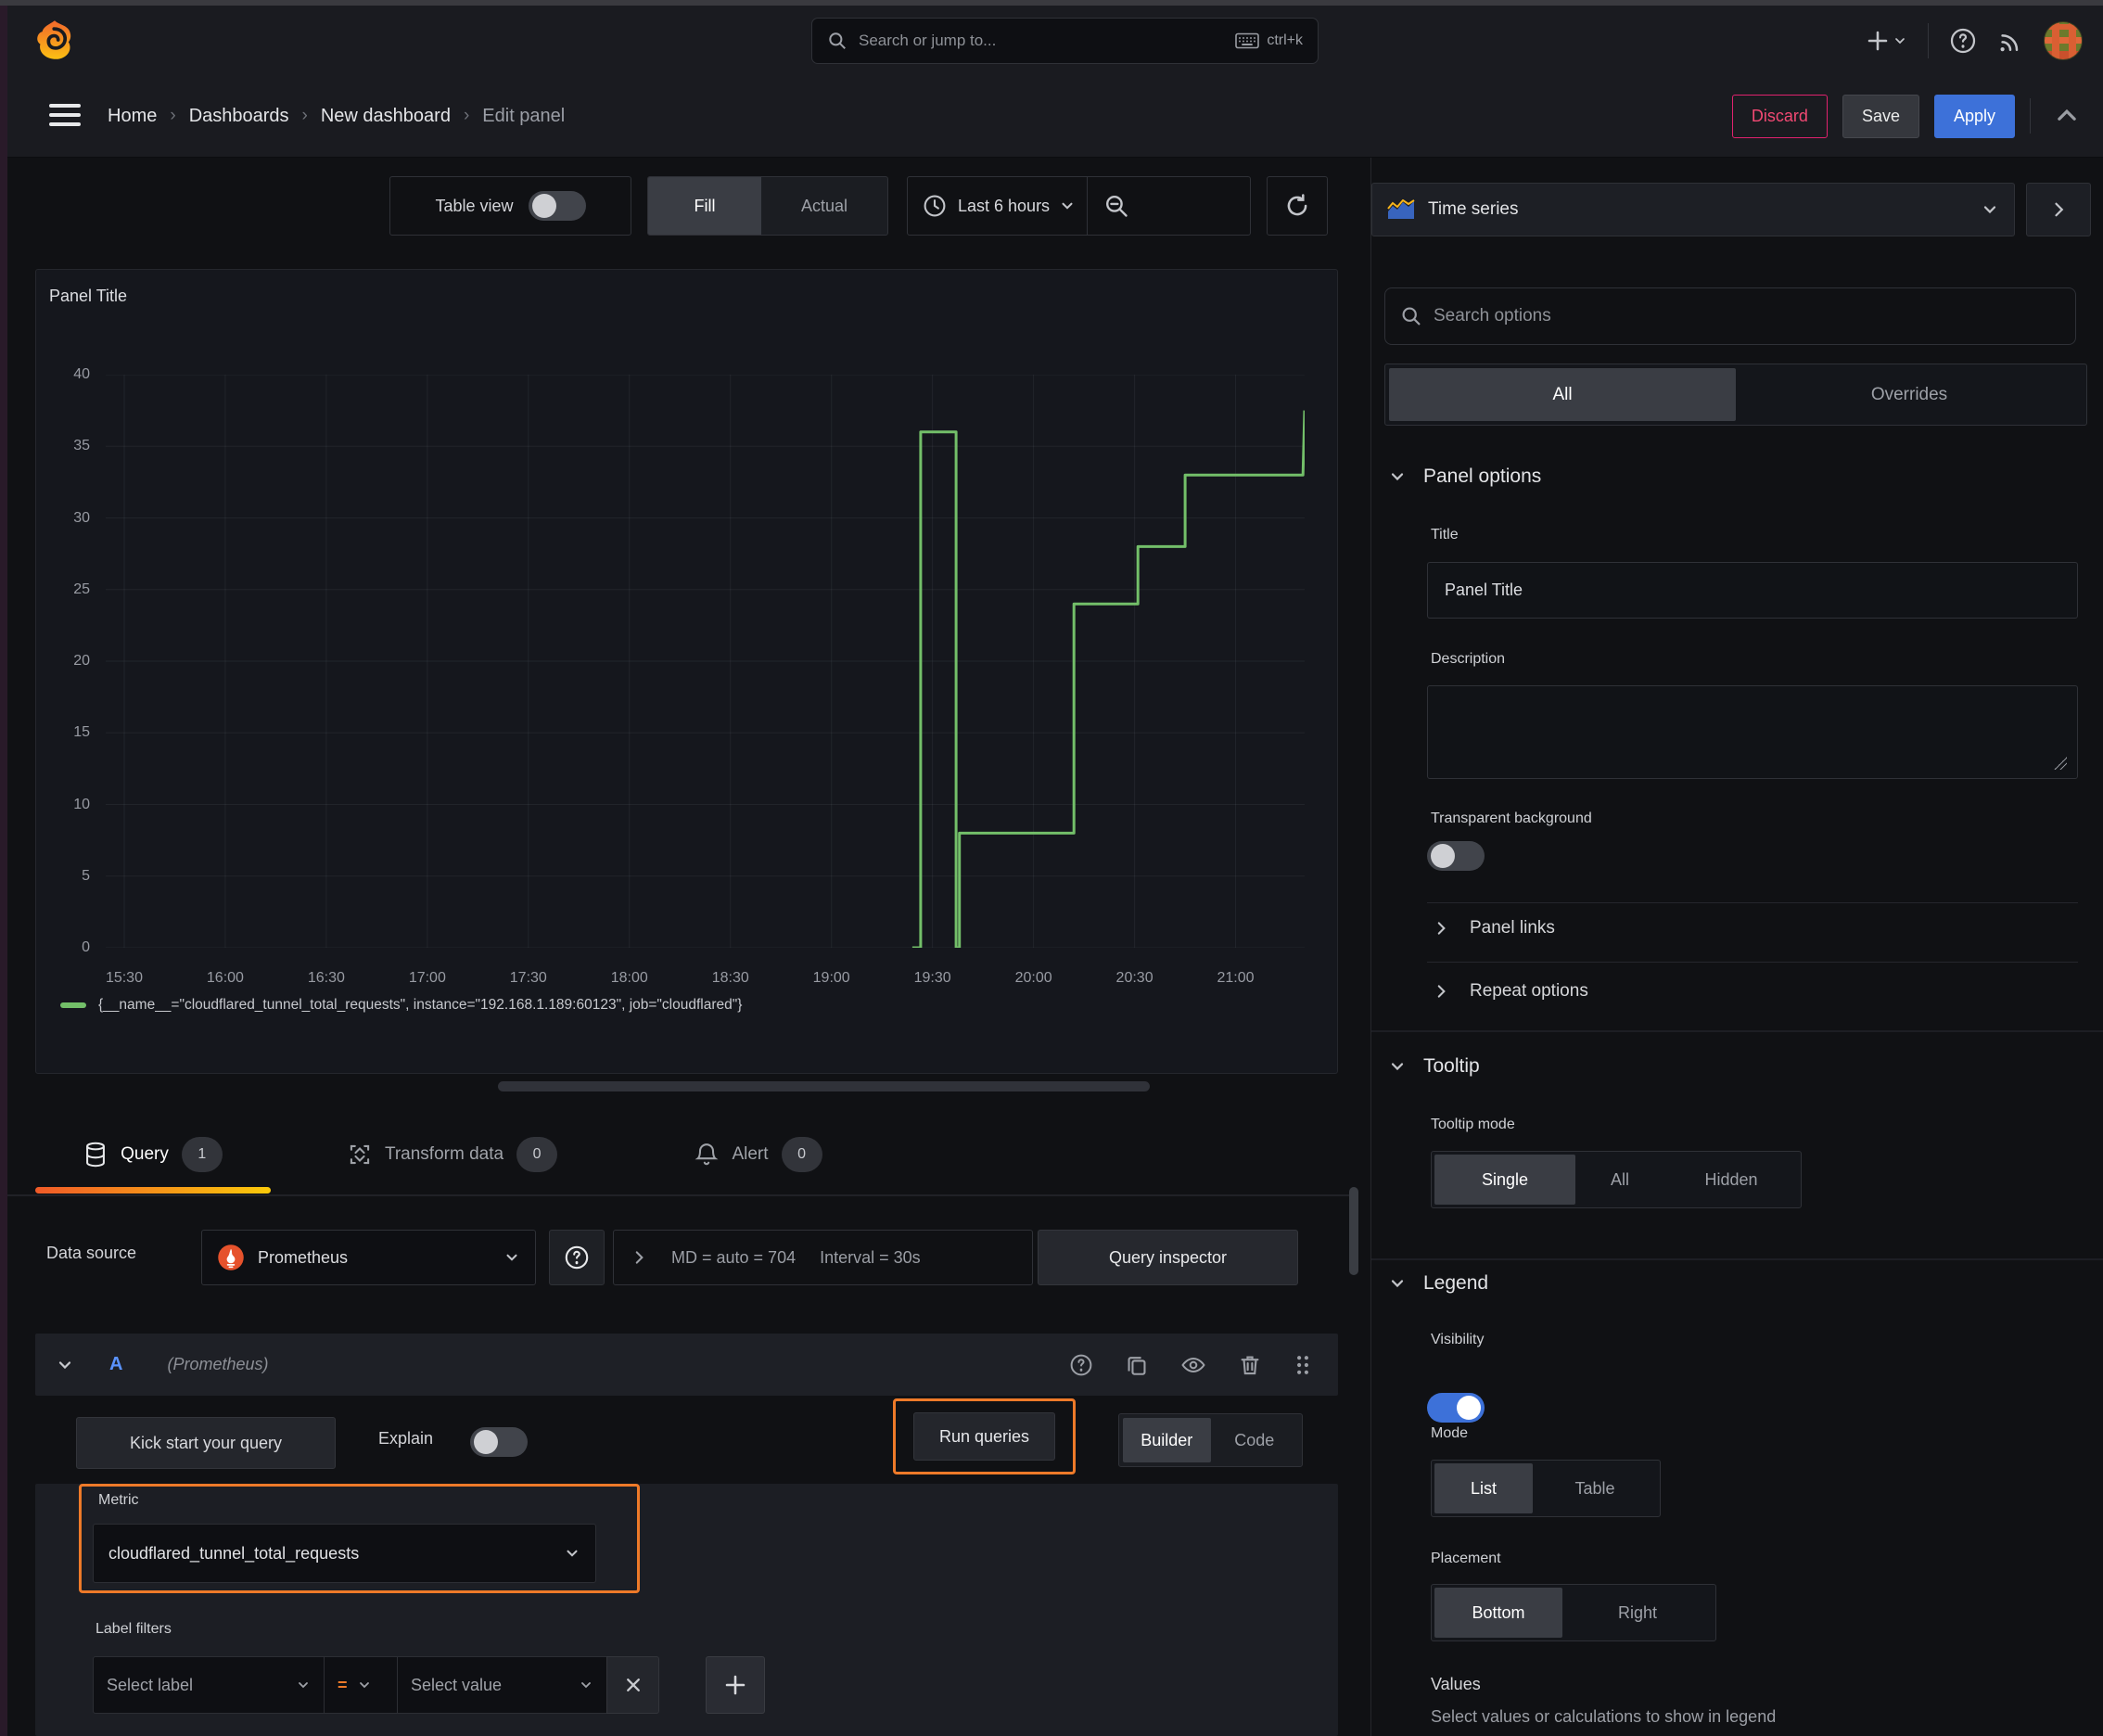 The height and width of the screenshot is (1736, 2103). What do you see at coordinates (704, 206) in the screenshot?
I see `fill-option: Fill` at bounding box center [704, 206].